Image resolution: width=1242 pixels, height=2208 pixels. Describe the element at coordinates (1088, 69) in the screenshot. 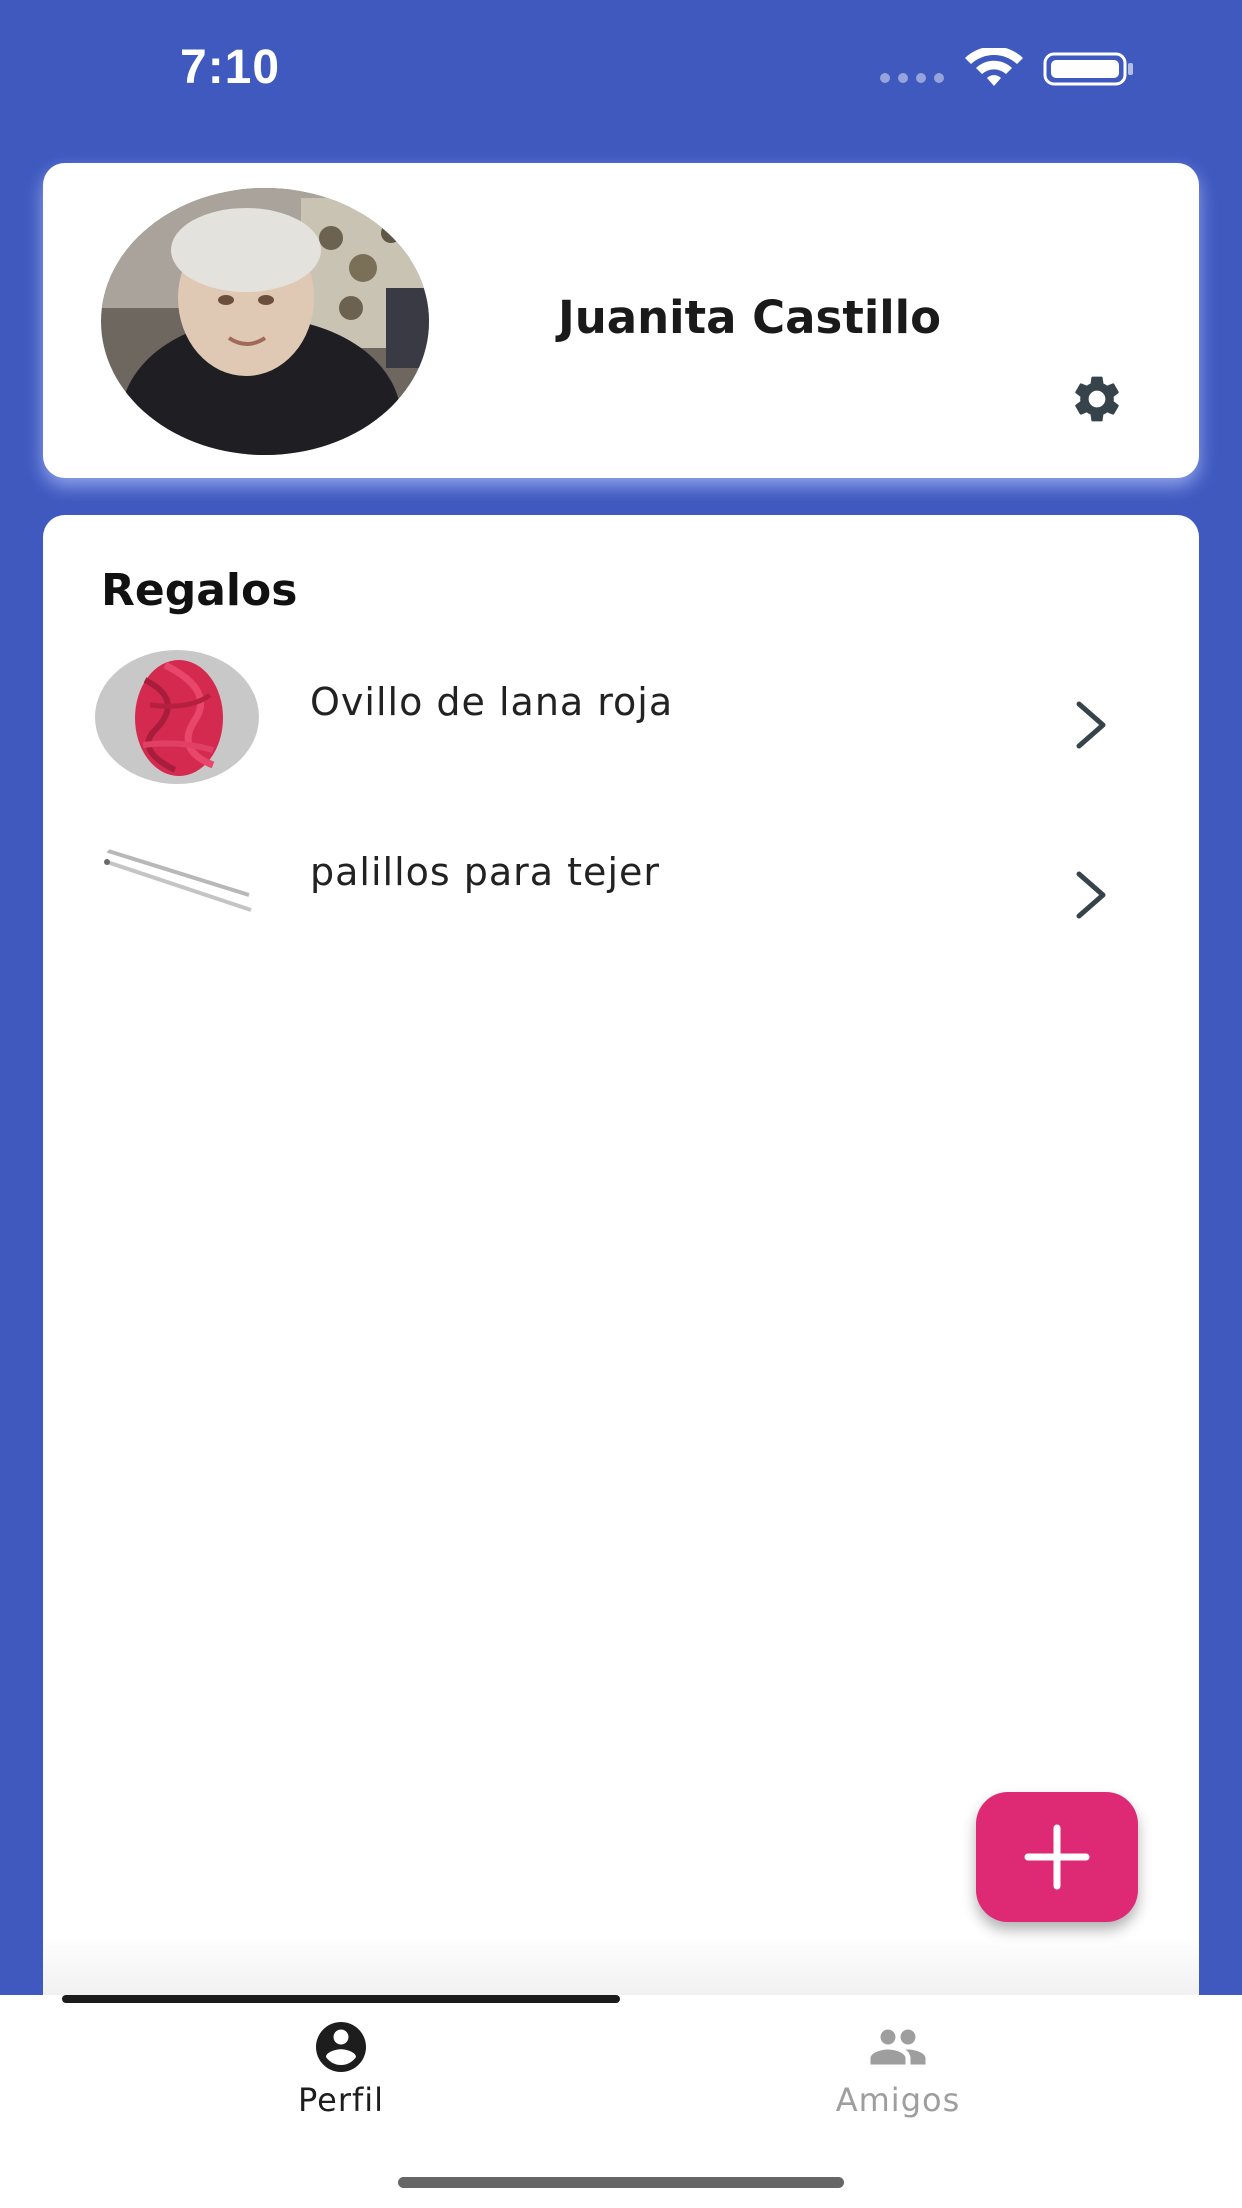

I see `battery-icon` at that location.